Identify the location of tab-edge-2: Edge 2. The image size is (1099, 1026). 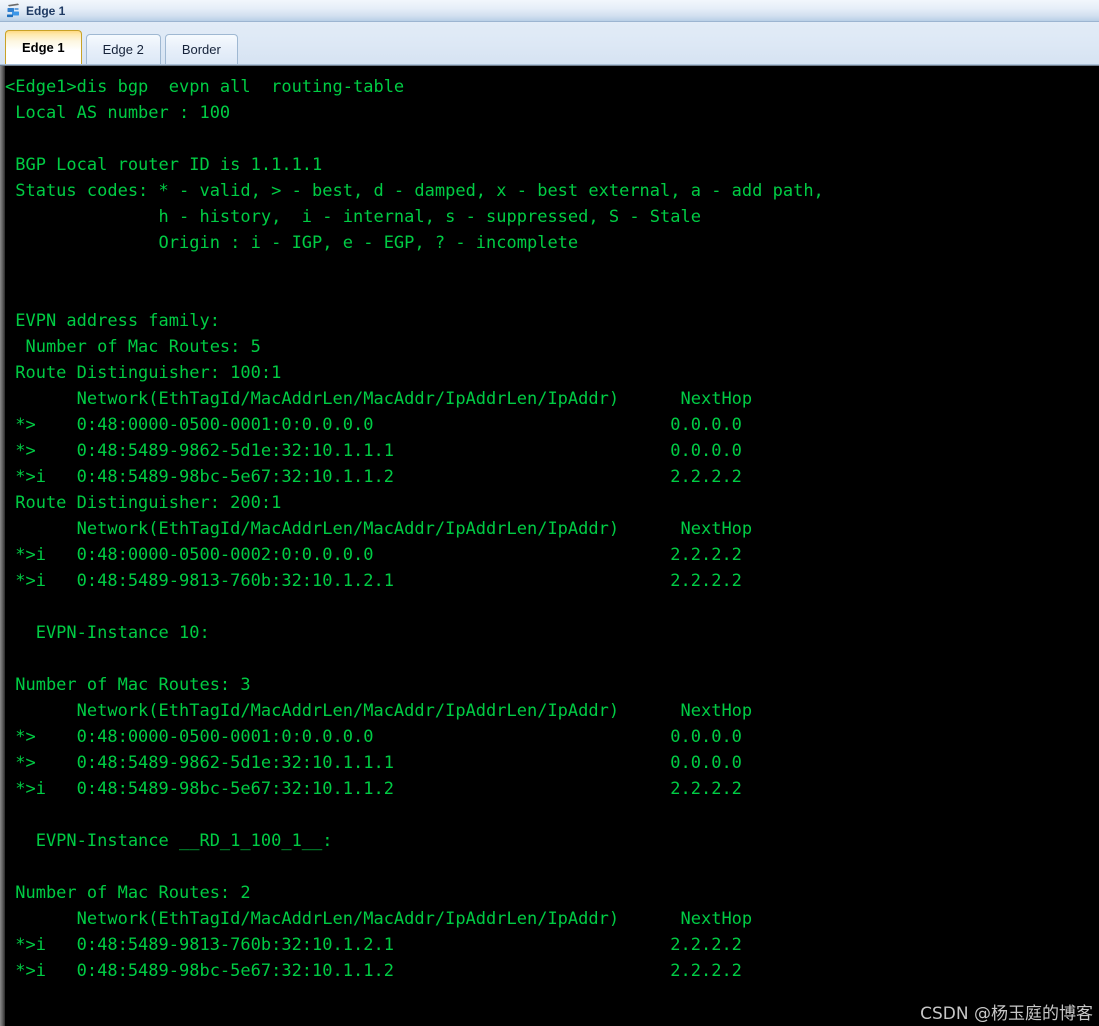
(123, 49).